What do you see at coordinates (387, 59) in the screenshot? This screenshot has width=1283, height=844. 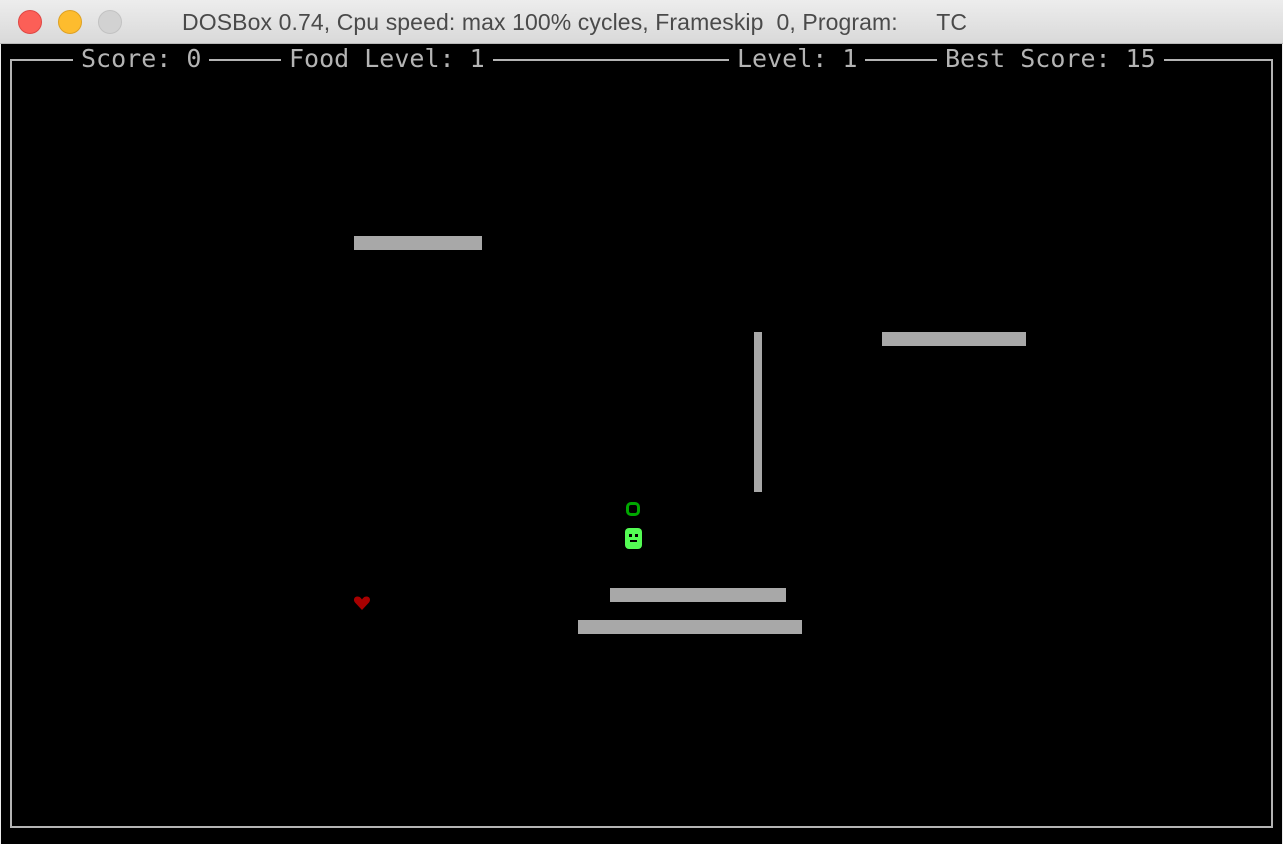 I see `food-level-label: Food Level: 1` at bounding box center [387, 59].